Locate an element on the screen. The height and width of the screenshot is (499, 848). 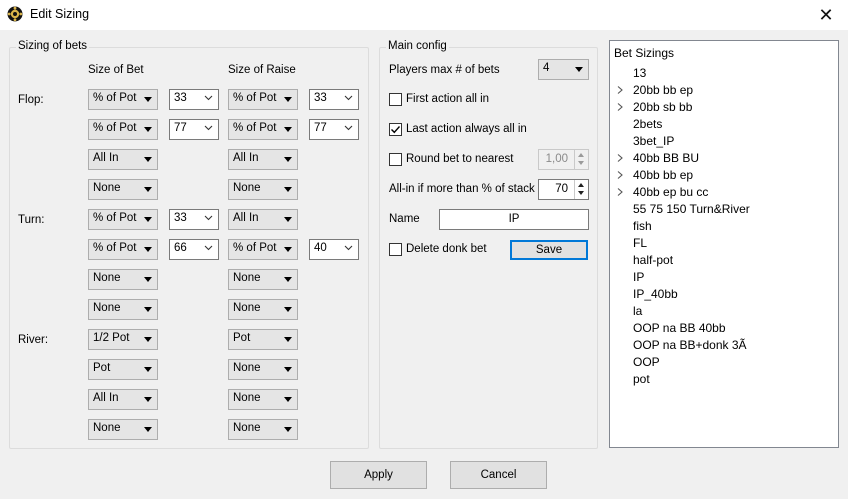
poker-chip-icon is located at coordinates (15, 14).